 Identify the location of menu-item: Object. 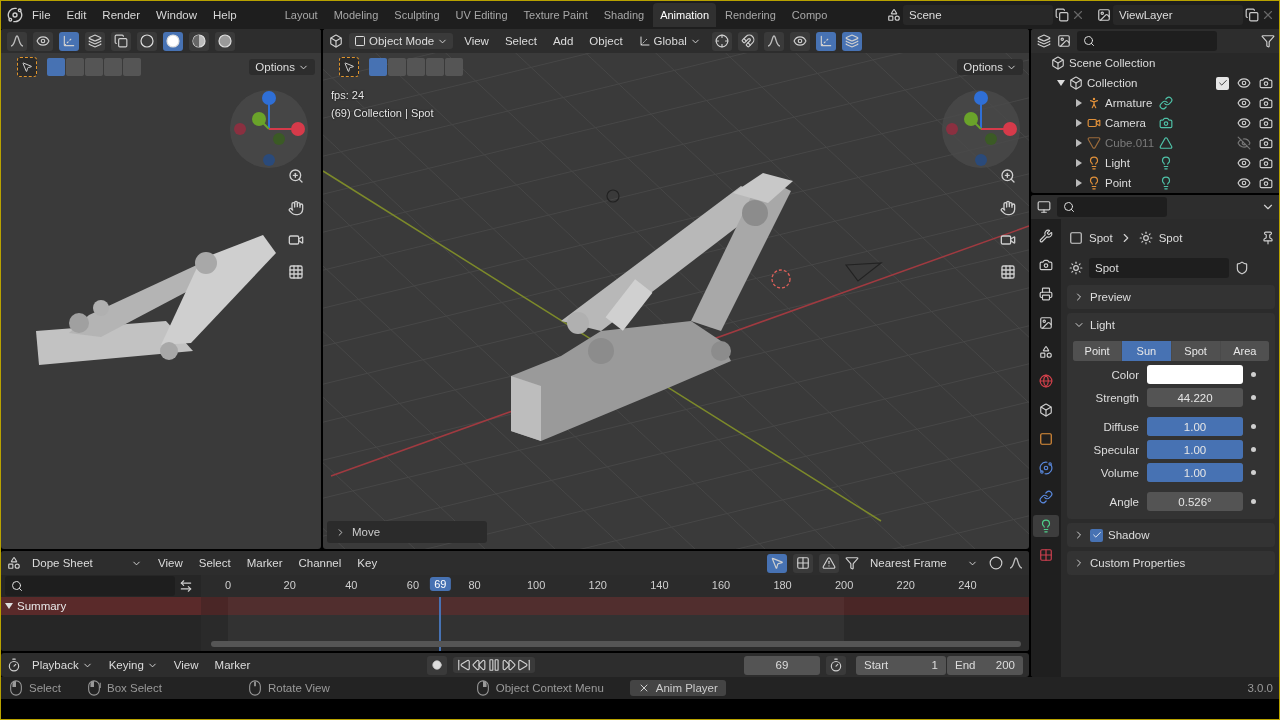
(606, 41).